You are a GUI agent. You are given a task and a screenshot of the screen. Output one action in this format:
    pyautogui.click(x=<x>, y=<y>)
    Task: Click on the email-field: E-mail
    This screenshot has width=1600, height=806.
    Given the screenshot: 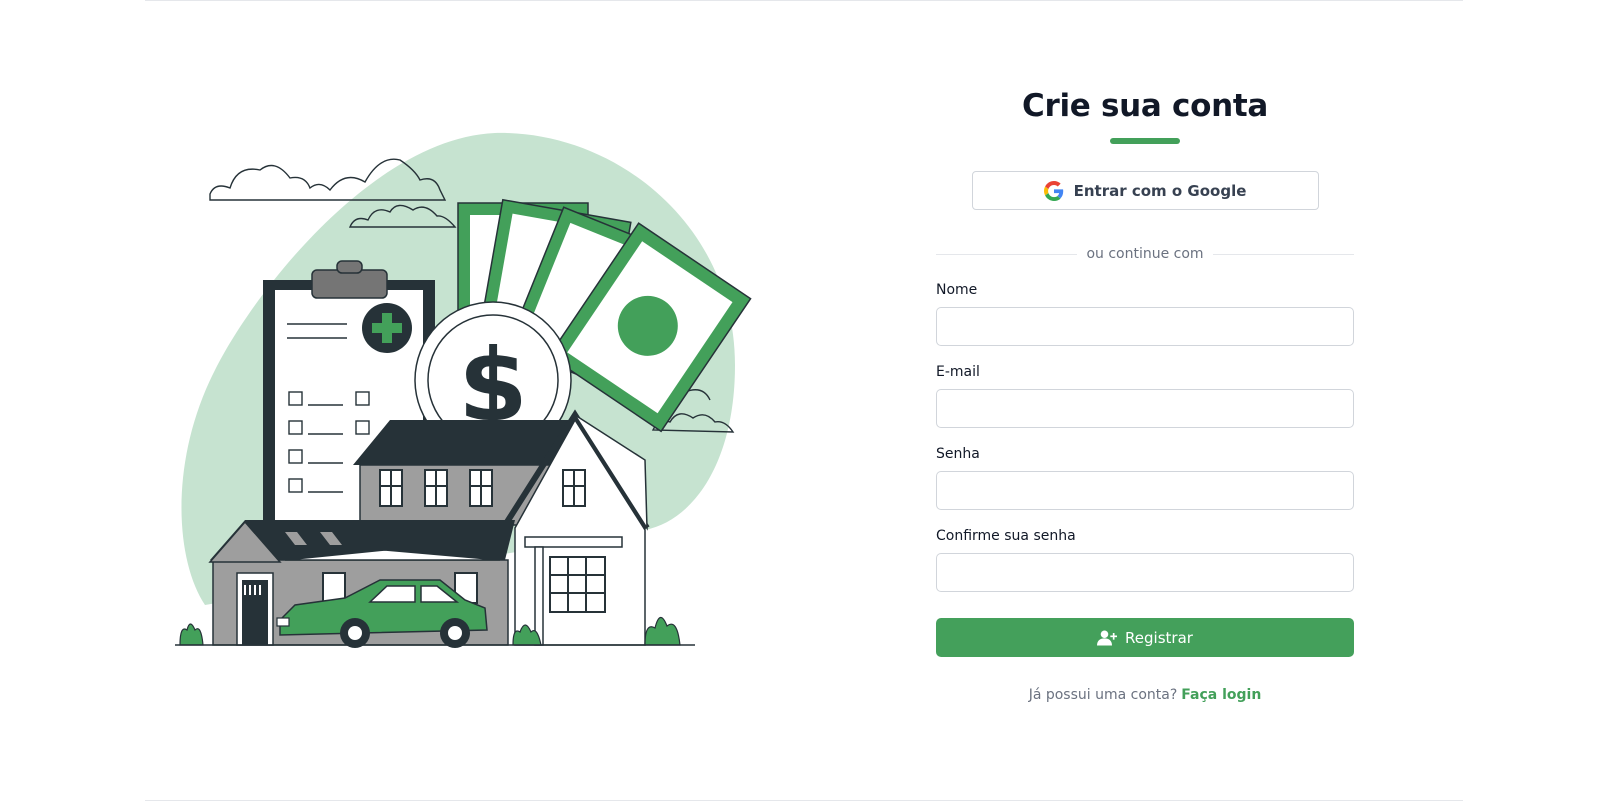 What is the action you would take?
    pyautogui.click(x=1145, y=396)
    